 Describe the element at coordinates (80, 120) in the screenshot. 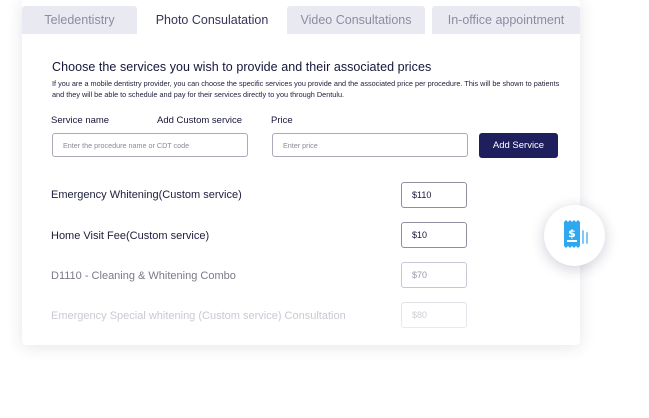

I see `service-name-label: Service name` at that location.